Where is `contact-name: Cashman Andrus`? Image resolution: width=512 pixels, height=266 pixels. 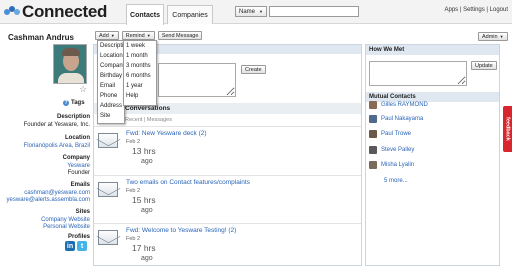
contact-name: Cashman Andrus is located at coordinates (41, 37).